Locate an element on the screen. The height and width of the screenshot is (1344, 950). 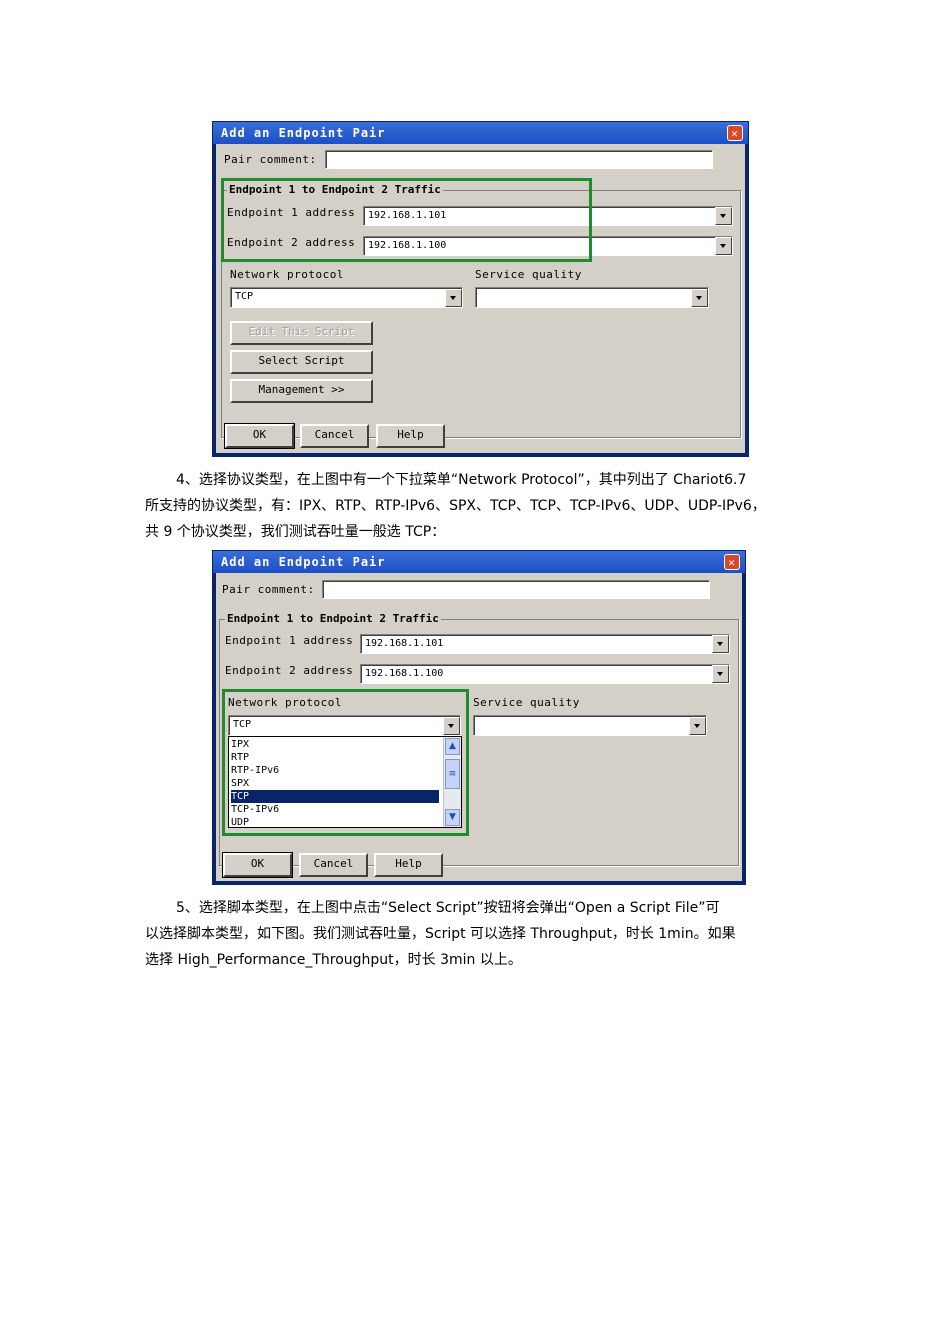
paragraph-4-line-3: 共 9 个协议类型，我们测试吞吐量一般选 TCP： is located at coordinates (295, 532).